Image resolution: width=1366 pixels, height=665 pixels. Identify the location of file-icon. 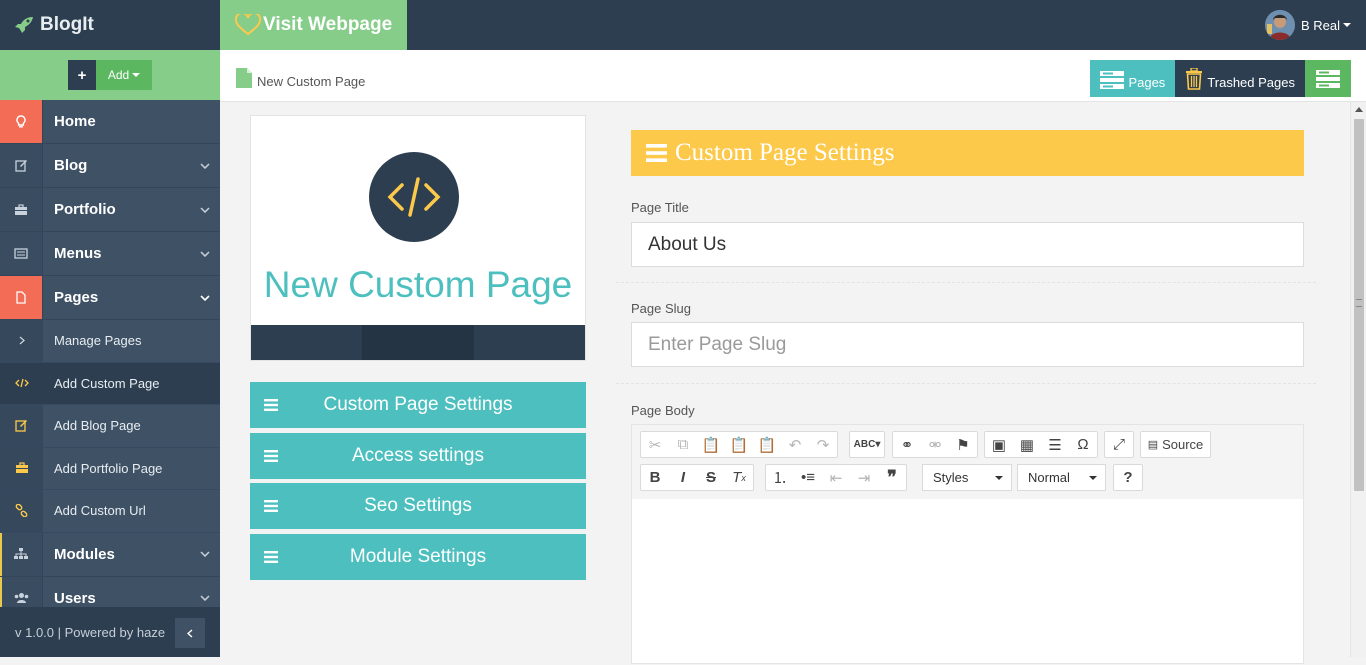
(21, 297).